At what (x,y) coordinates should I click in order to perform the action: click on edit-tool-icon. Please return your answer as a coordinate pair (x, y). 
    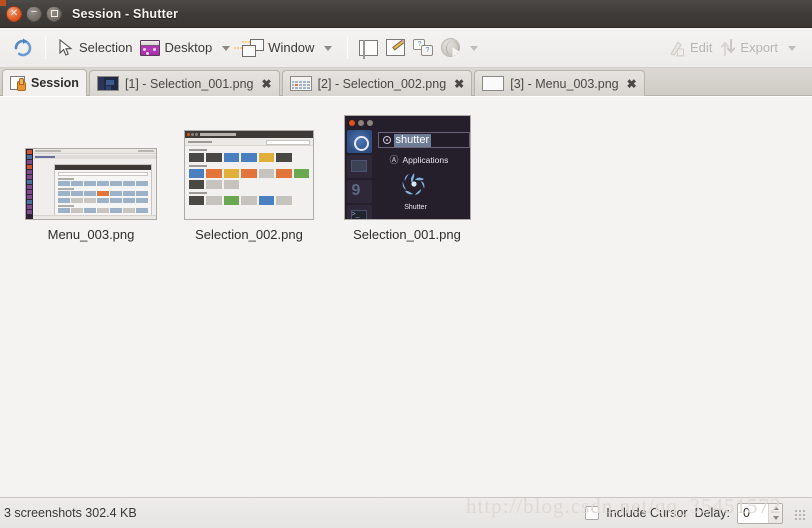
    Looking at the image, I should click on (677, 47).